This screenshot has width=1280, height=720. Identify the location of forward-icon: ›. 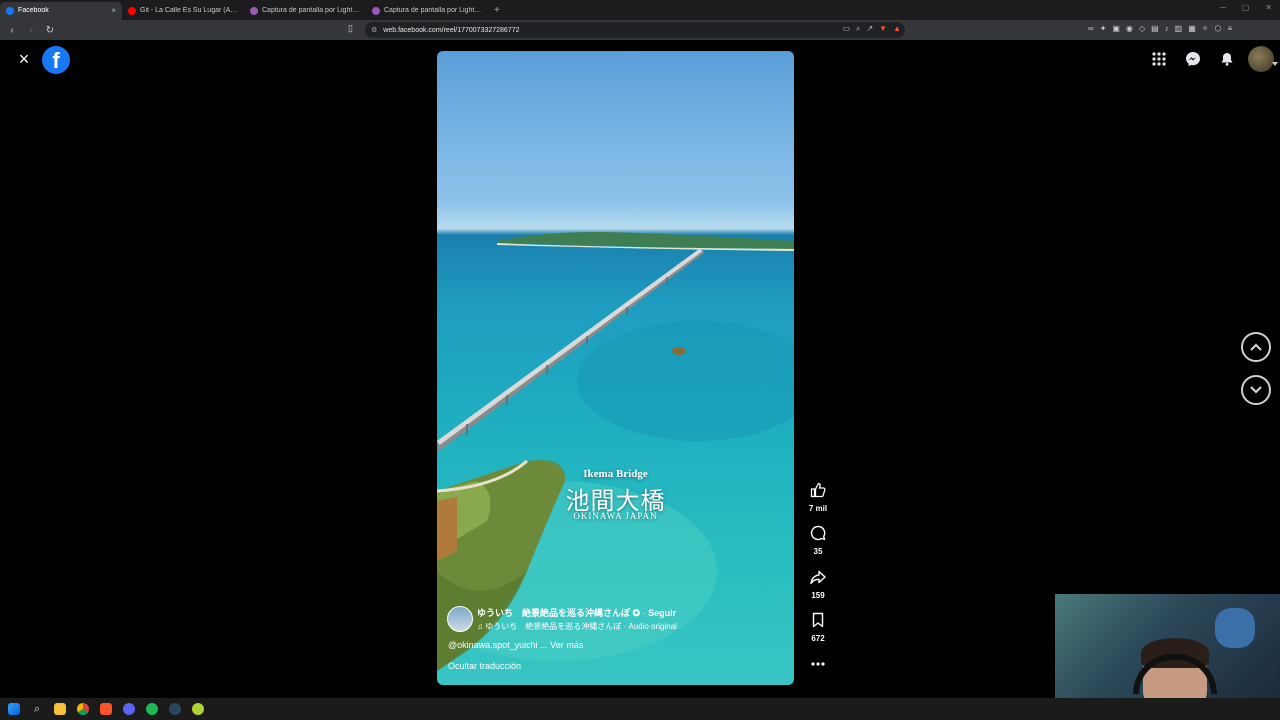
(31, 30).